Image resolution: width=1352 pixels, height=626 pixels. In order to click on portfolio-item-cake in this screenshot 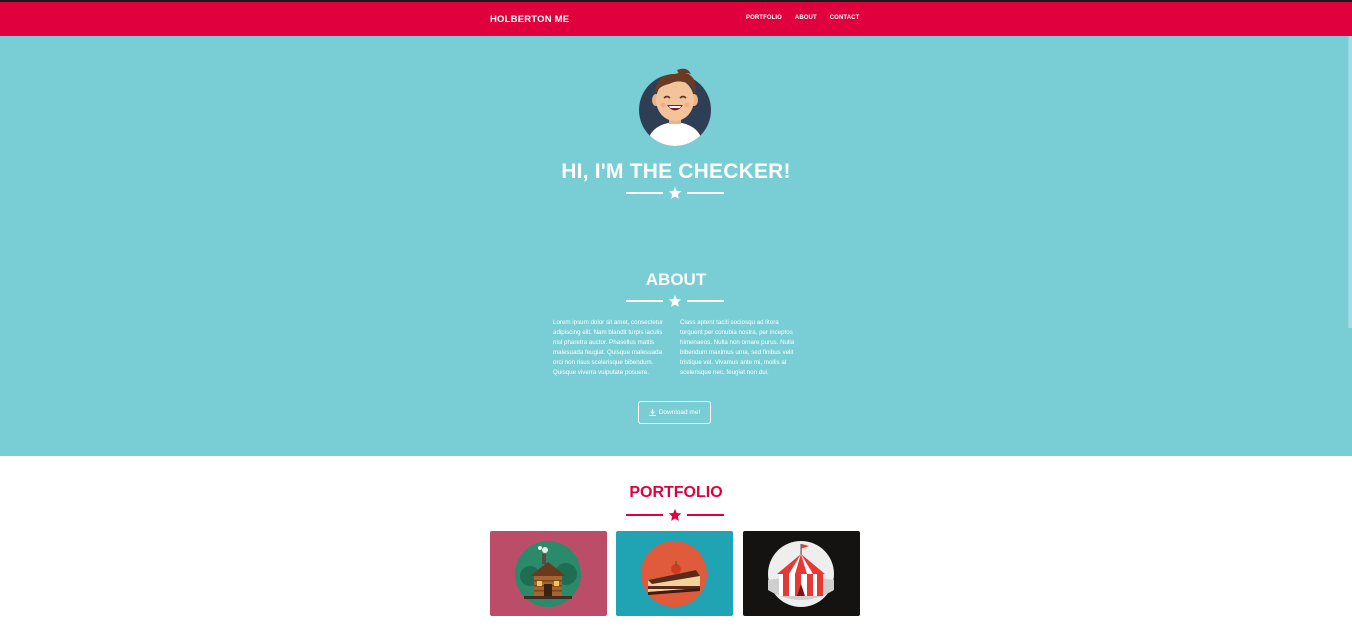, I will do `click(674, 573)`.